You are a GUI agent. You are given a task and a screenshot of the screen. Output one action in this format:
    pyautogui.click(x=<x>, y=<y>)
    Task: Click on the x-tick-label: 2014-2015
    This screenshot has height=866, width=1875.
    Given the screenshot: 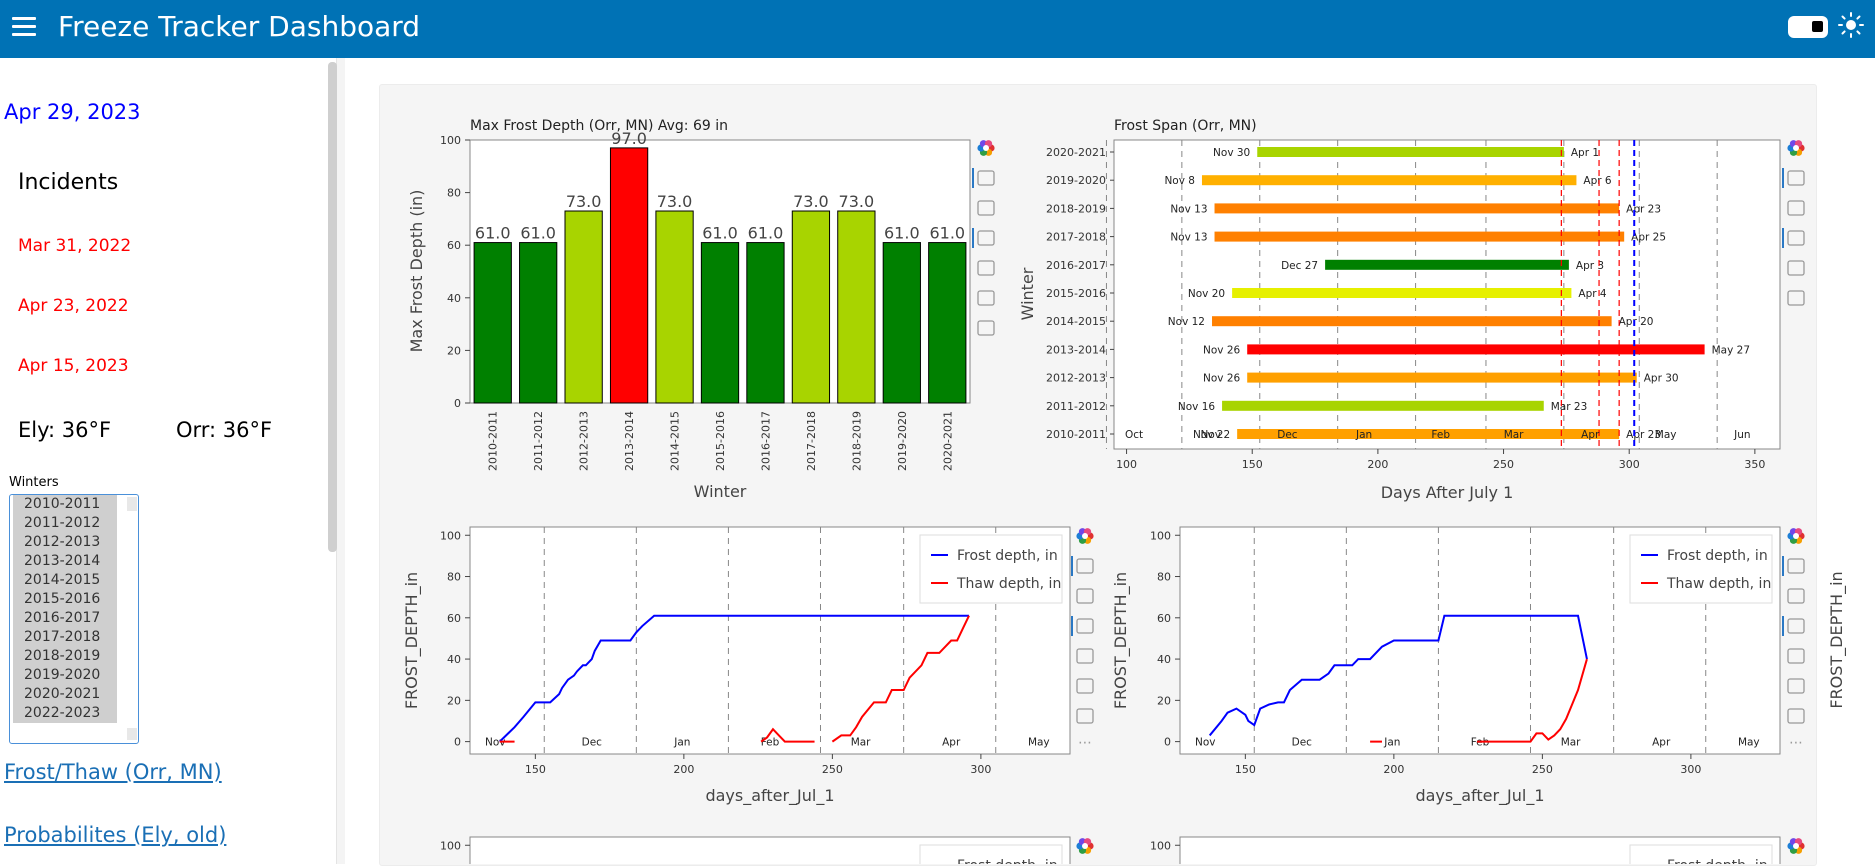 What is the action you would take?
    pyautogui.click(x=675, y=441)
    